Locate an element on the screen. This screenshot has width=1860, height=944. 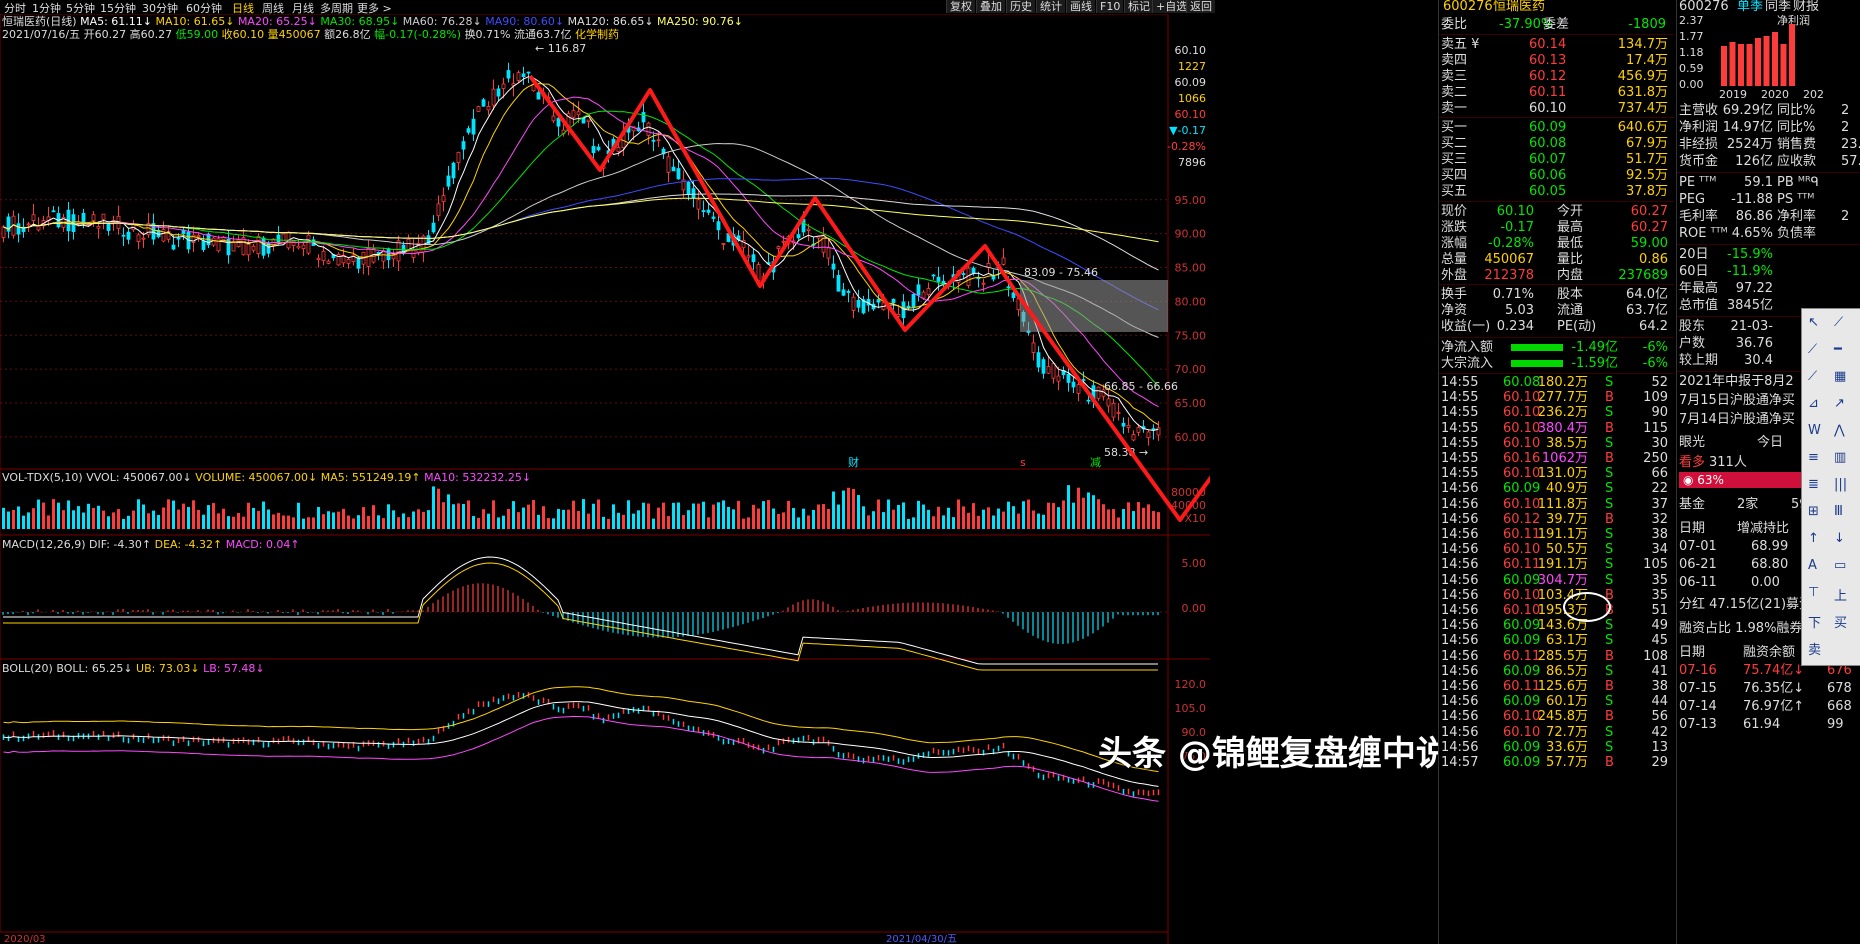
rz-row: 07-14 76.97亿↑ 668 is located at coordinates (1765, 706).